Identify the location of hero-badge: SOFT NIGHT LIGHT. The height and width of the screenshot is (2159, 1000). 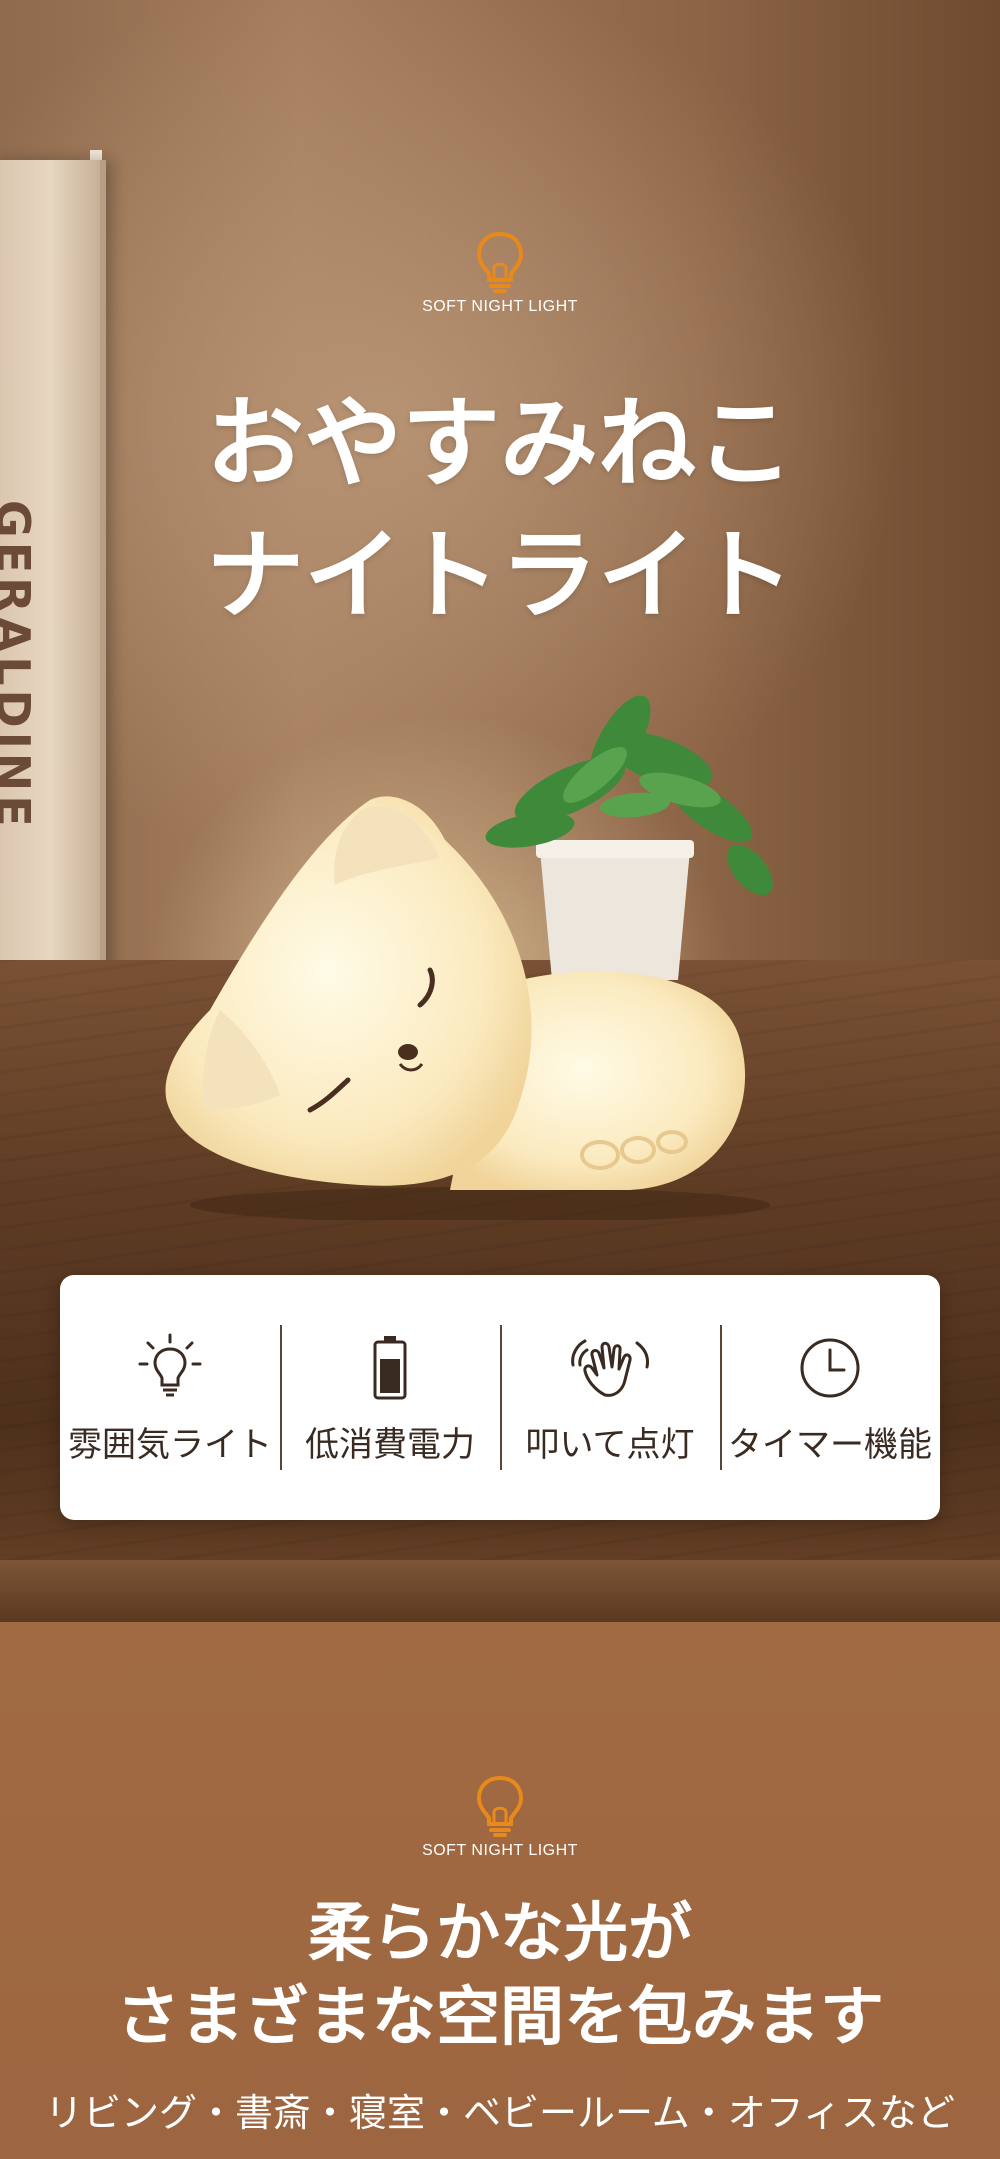
(500, 273).